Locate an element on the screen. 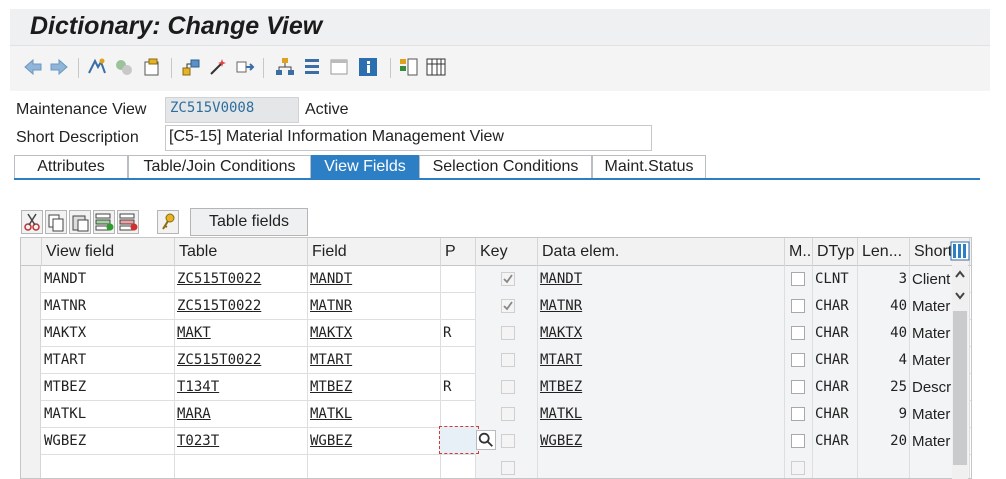  table-settings-icon is located at coordinates (960, 251).